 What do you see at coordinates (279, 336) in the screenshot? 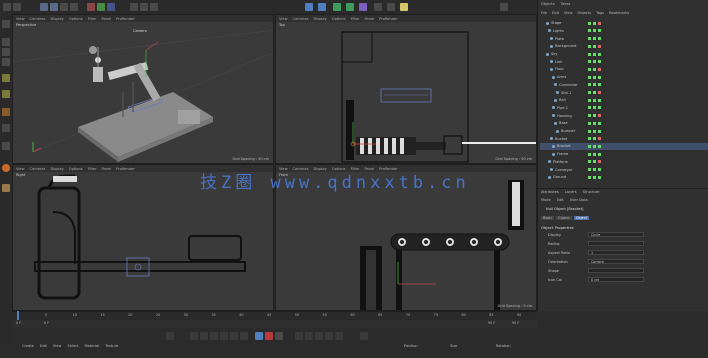
I see `key-selection-icon` at bounding box center [279, 336].